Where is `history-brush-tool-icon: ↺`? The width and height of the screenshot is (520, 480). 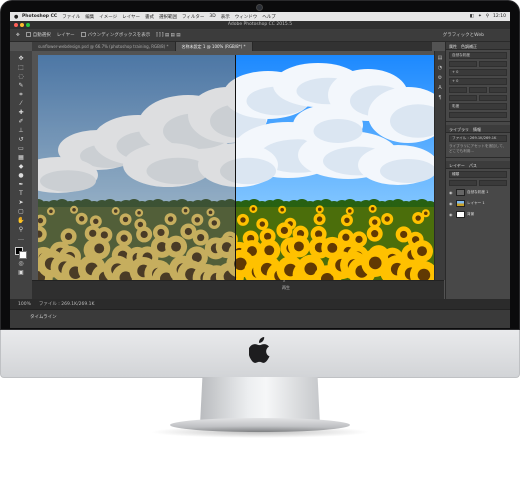 history-brush-tool-icon: ↺ is located at coordinates (21, 140).